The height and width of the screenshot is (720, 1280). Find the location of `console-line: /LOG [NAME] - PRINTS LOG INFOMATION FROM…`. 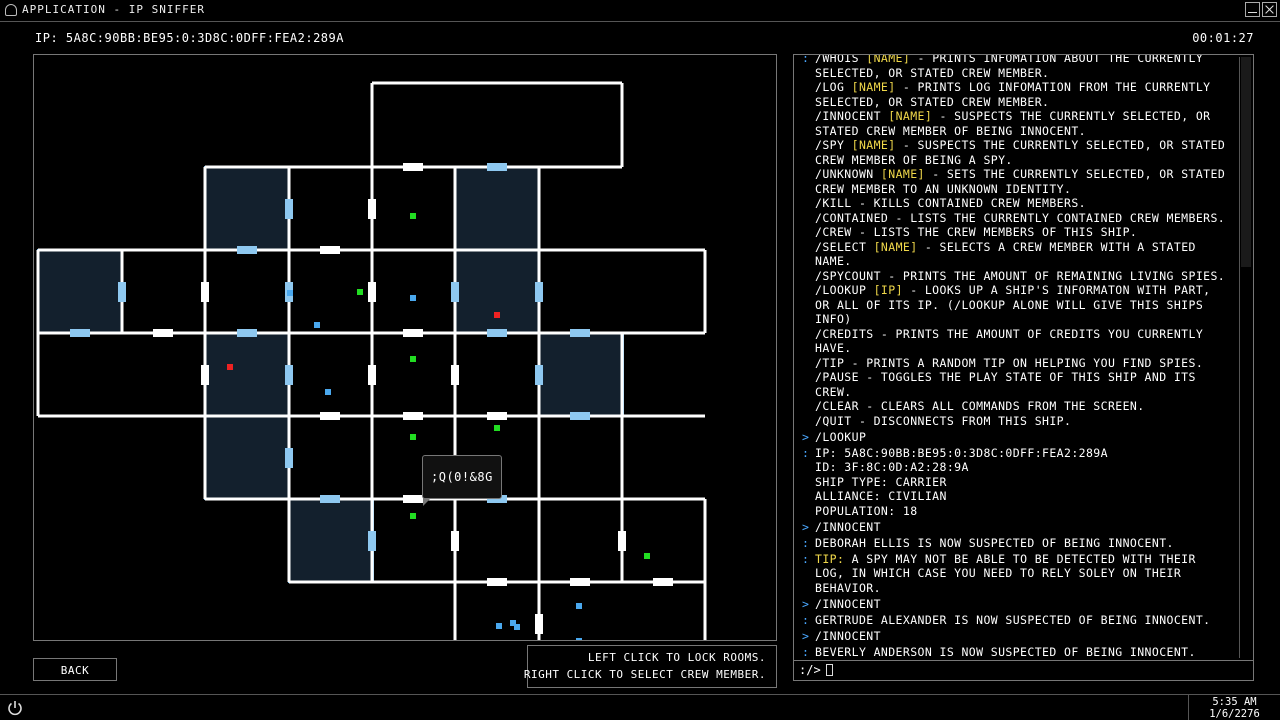

console-line: /LOG [NAME] - PRINTS LOG INFOMATION FROM… is located at coordinates (1018, 87).